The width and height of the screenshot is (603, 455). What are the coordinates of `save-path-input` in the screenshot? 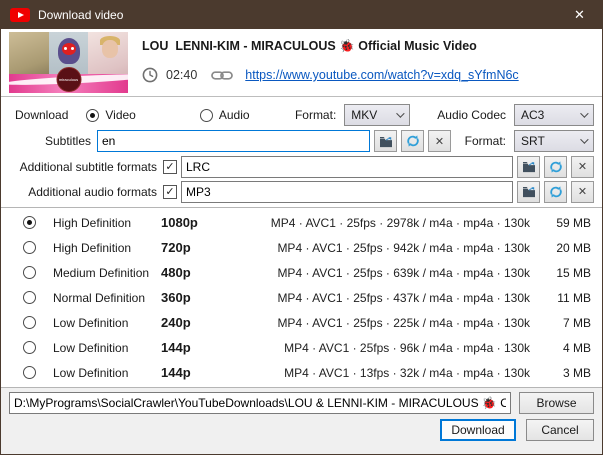 It's located at (260, 403).